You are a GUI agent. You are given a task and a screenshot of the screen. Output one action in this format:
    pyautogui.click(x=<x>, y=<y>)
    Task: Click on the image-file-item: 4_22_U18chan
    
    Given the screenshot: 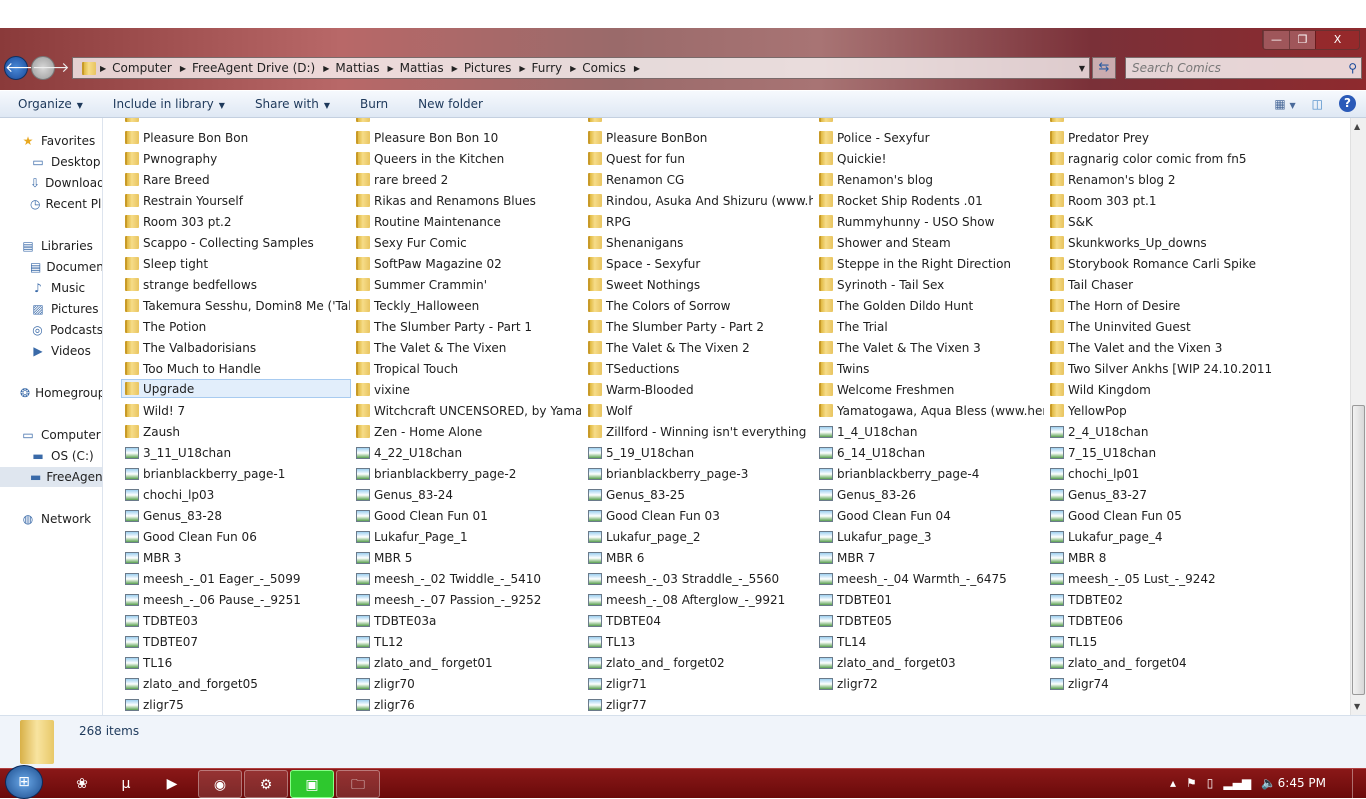 What is the action you would take?
    pyautogui.click(x=467, y=452)
    